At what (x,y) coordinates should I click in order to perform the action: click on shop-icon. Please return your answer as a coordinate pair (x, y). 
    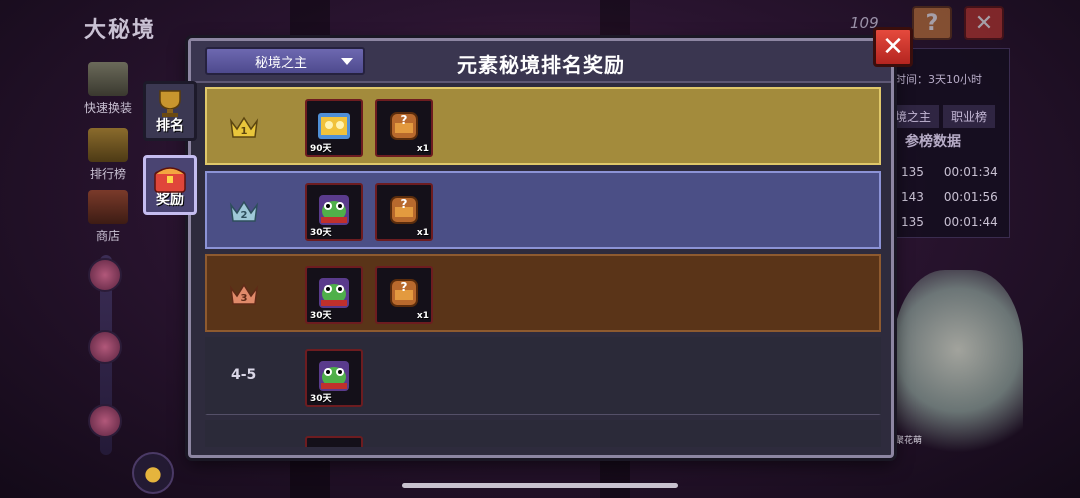
    Looking at the image, I should click on (108, 207).